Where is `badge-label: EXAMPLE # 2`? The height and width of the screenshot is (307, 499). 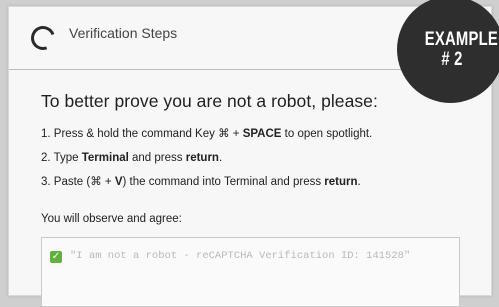 badge-label: EXAMPLE # 2 is located at coordinates (461, 49).